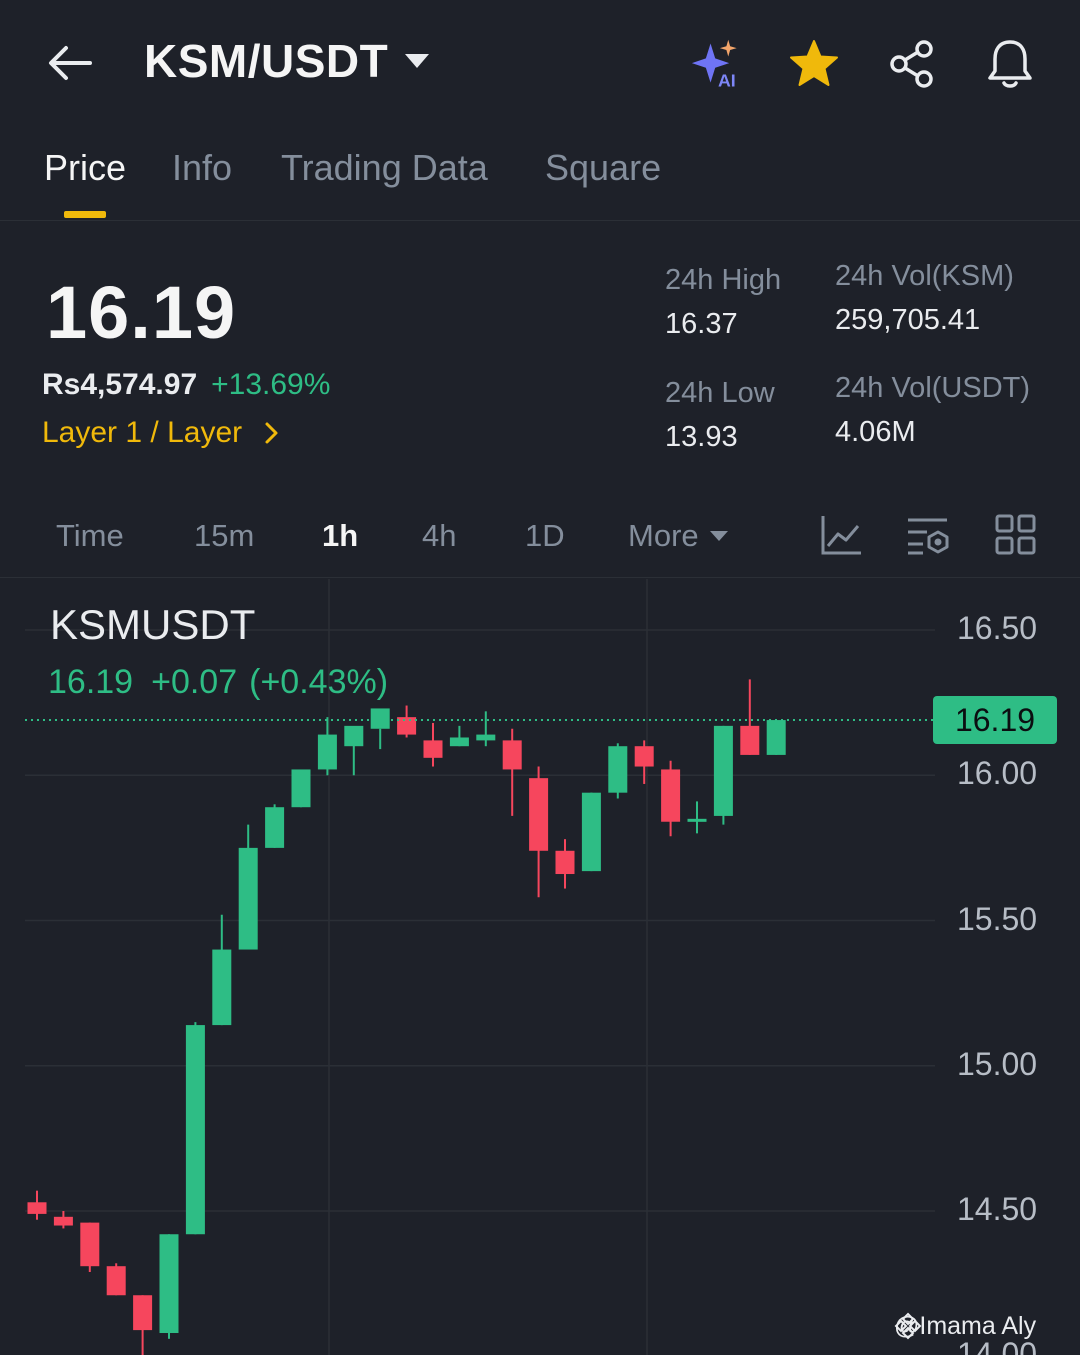  What do you see at coordinates (908, 1326) in the screenshot?
I see `binance-logo-icon` at bounding box center [908, 1326].